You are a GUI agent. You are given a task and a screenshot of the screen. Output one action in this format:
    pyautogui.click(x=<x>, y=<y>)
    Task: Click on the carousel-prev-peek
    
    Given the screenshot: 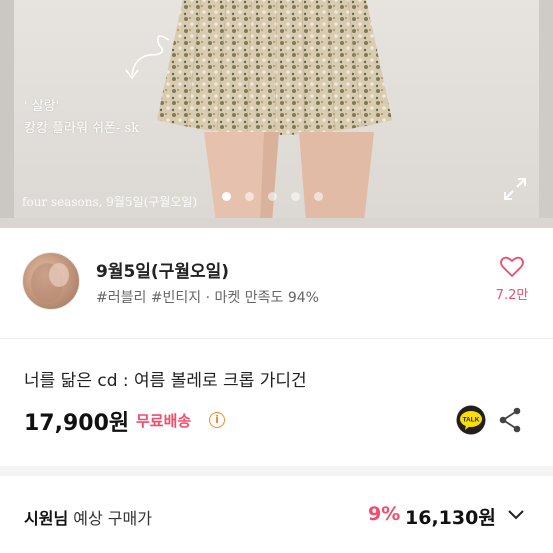 What is the action you would take?
    pyautogui.click(x=7, y=109)
    